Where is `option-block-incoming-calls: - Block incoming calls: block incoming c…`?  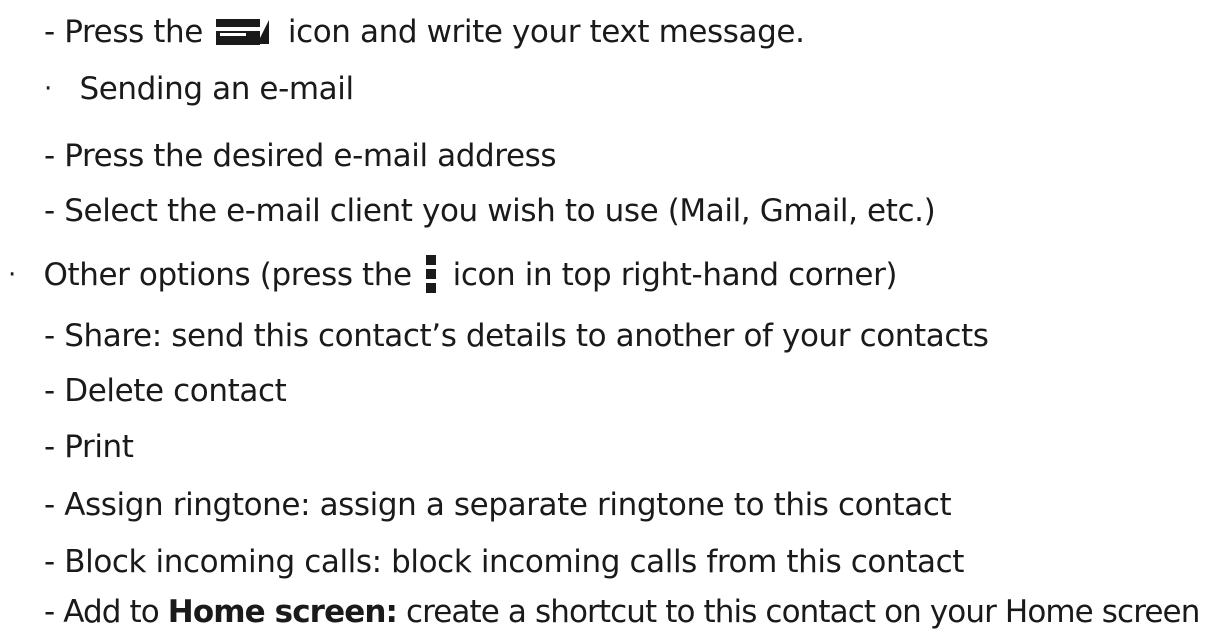
option-block-incoming-calls: - Block incoming calls: block incoming c… is located at coordinates (504, 562).